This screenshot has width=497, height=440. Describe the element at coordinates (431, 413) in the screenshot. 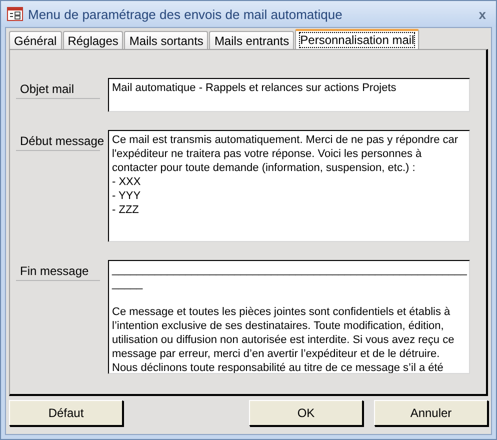

I see `cancel-button: Annuler` at that location.